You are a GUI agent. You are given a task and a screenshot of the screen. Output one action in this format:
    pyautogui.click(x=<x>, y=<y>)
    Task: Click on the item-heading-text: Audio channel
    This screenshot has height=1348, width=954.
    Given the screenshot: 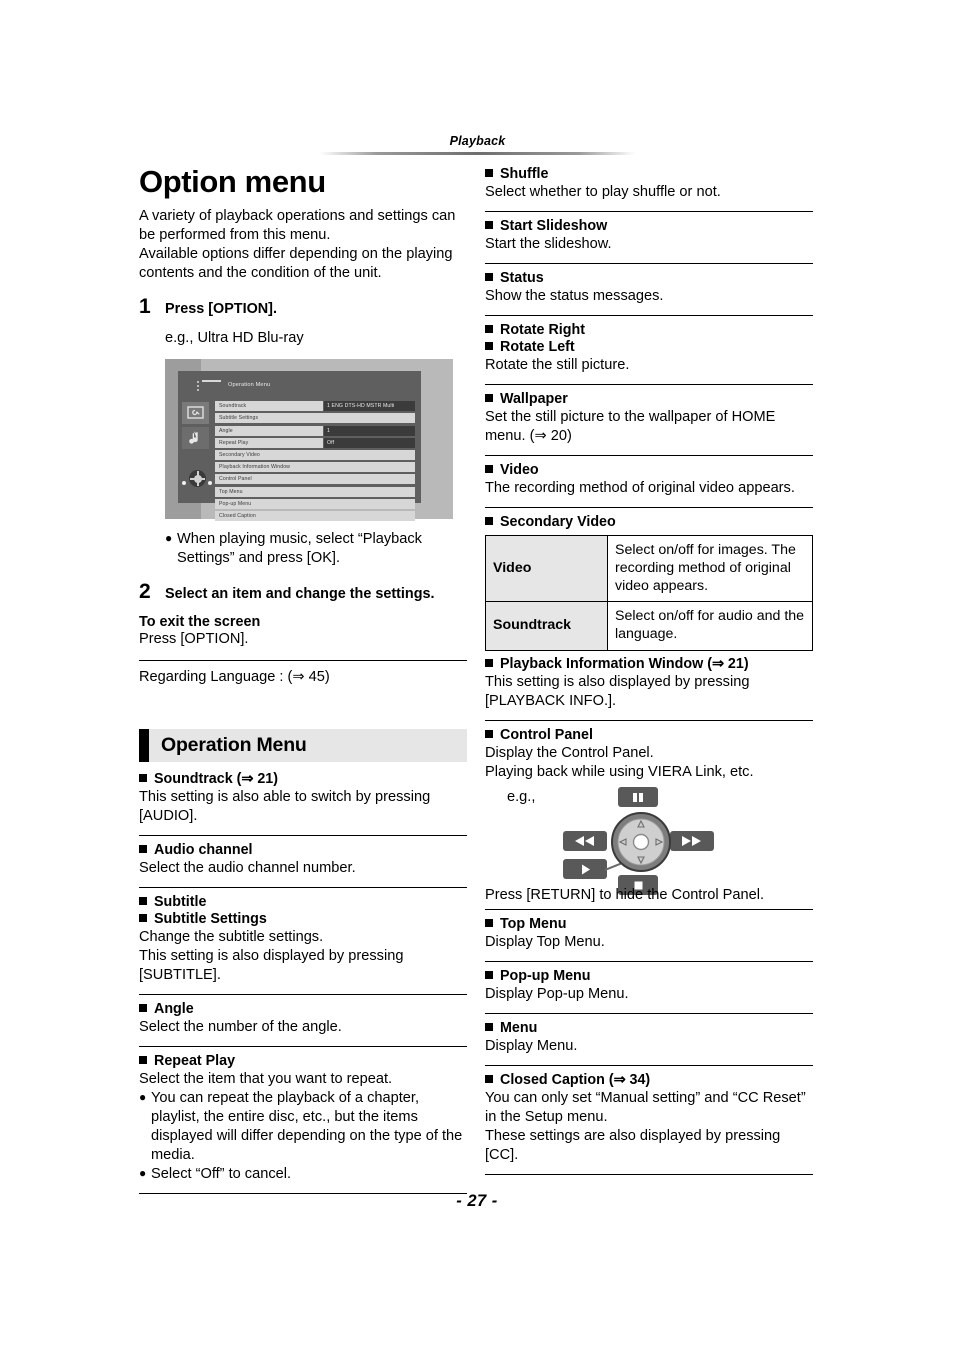 What is the action you would take?
    pyautogui.click(x=203, y=850)
    